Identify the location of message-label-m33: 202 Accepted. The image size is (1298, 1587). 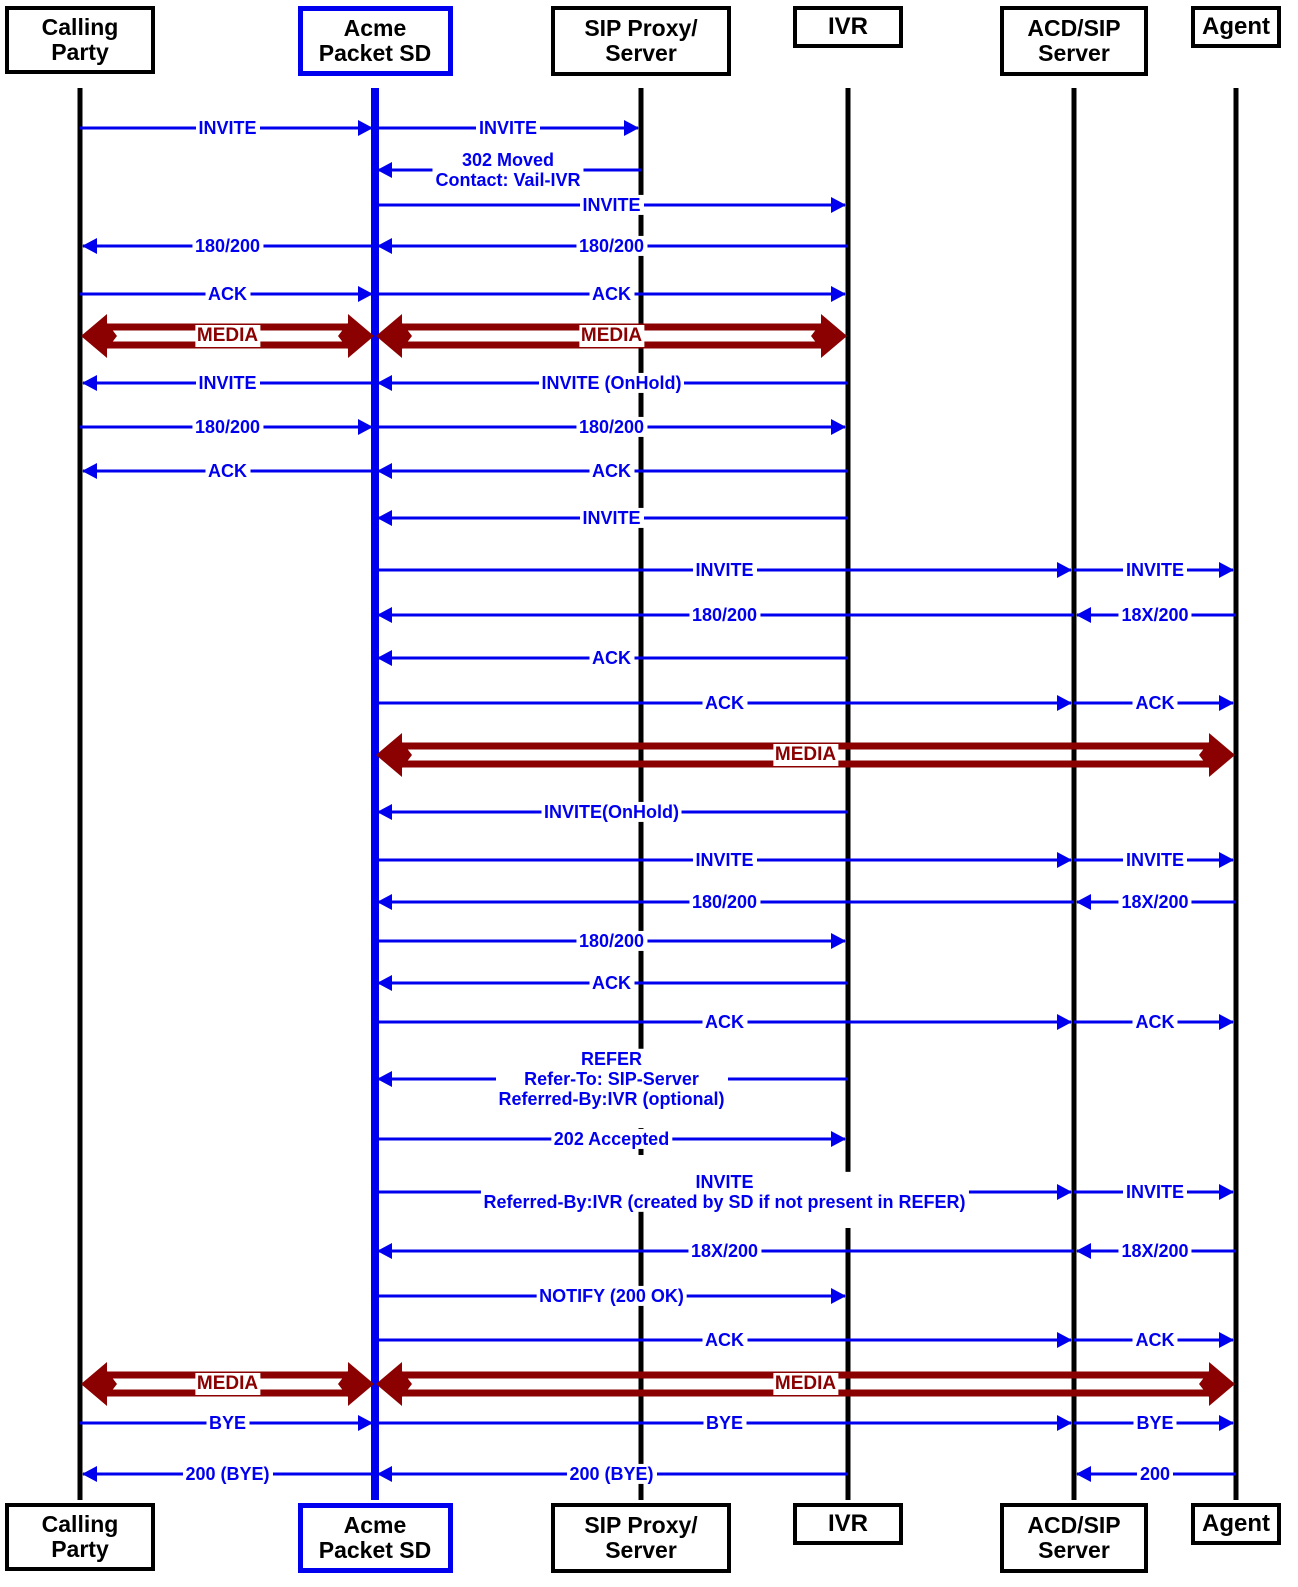
(611, 1139).